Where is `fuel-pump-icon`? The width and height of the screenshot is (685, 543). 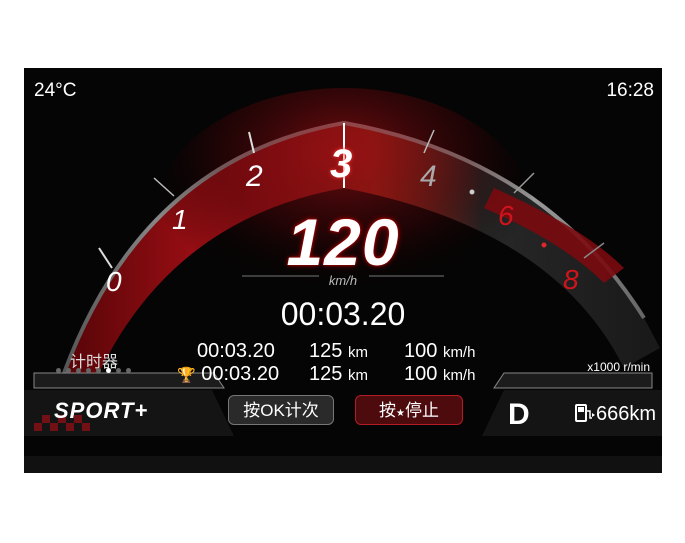
fuel-pump-icon is located at coordinates (585, 416).